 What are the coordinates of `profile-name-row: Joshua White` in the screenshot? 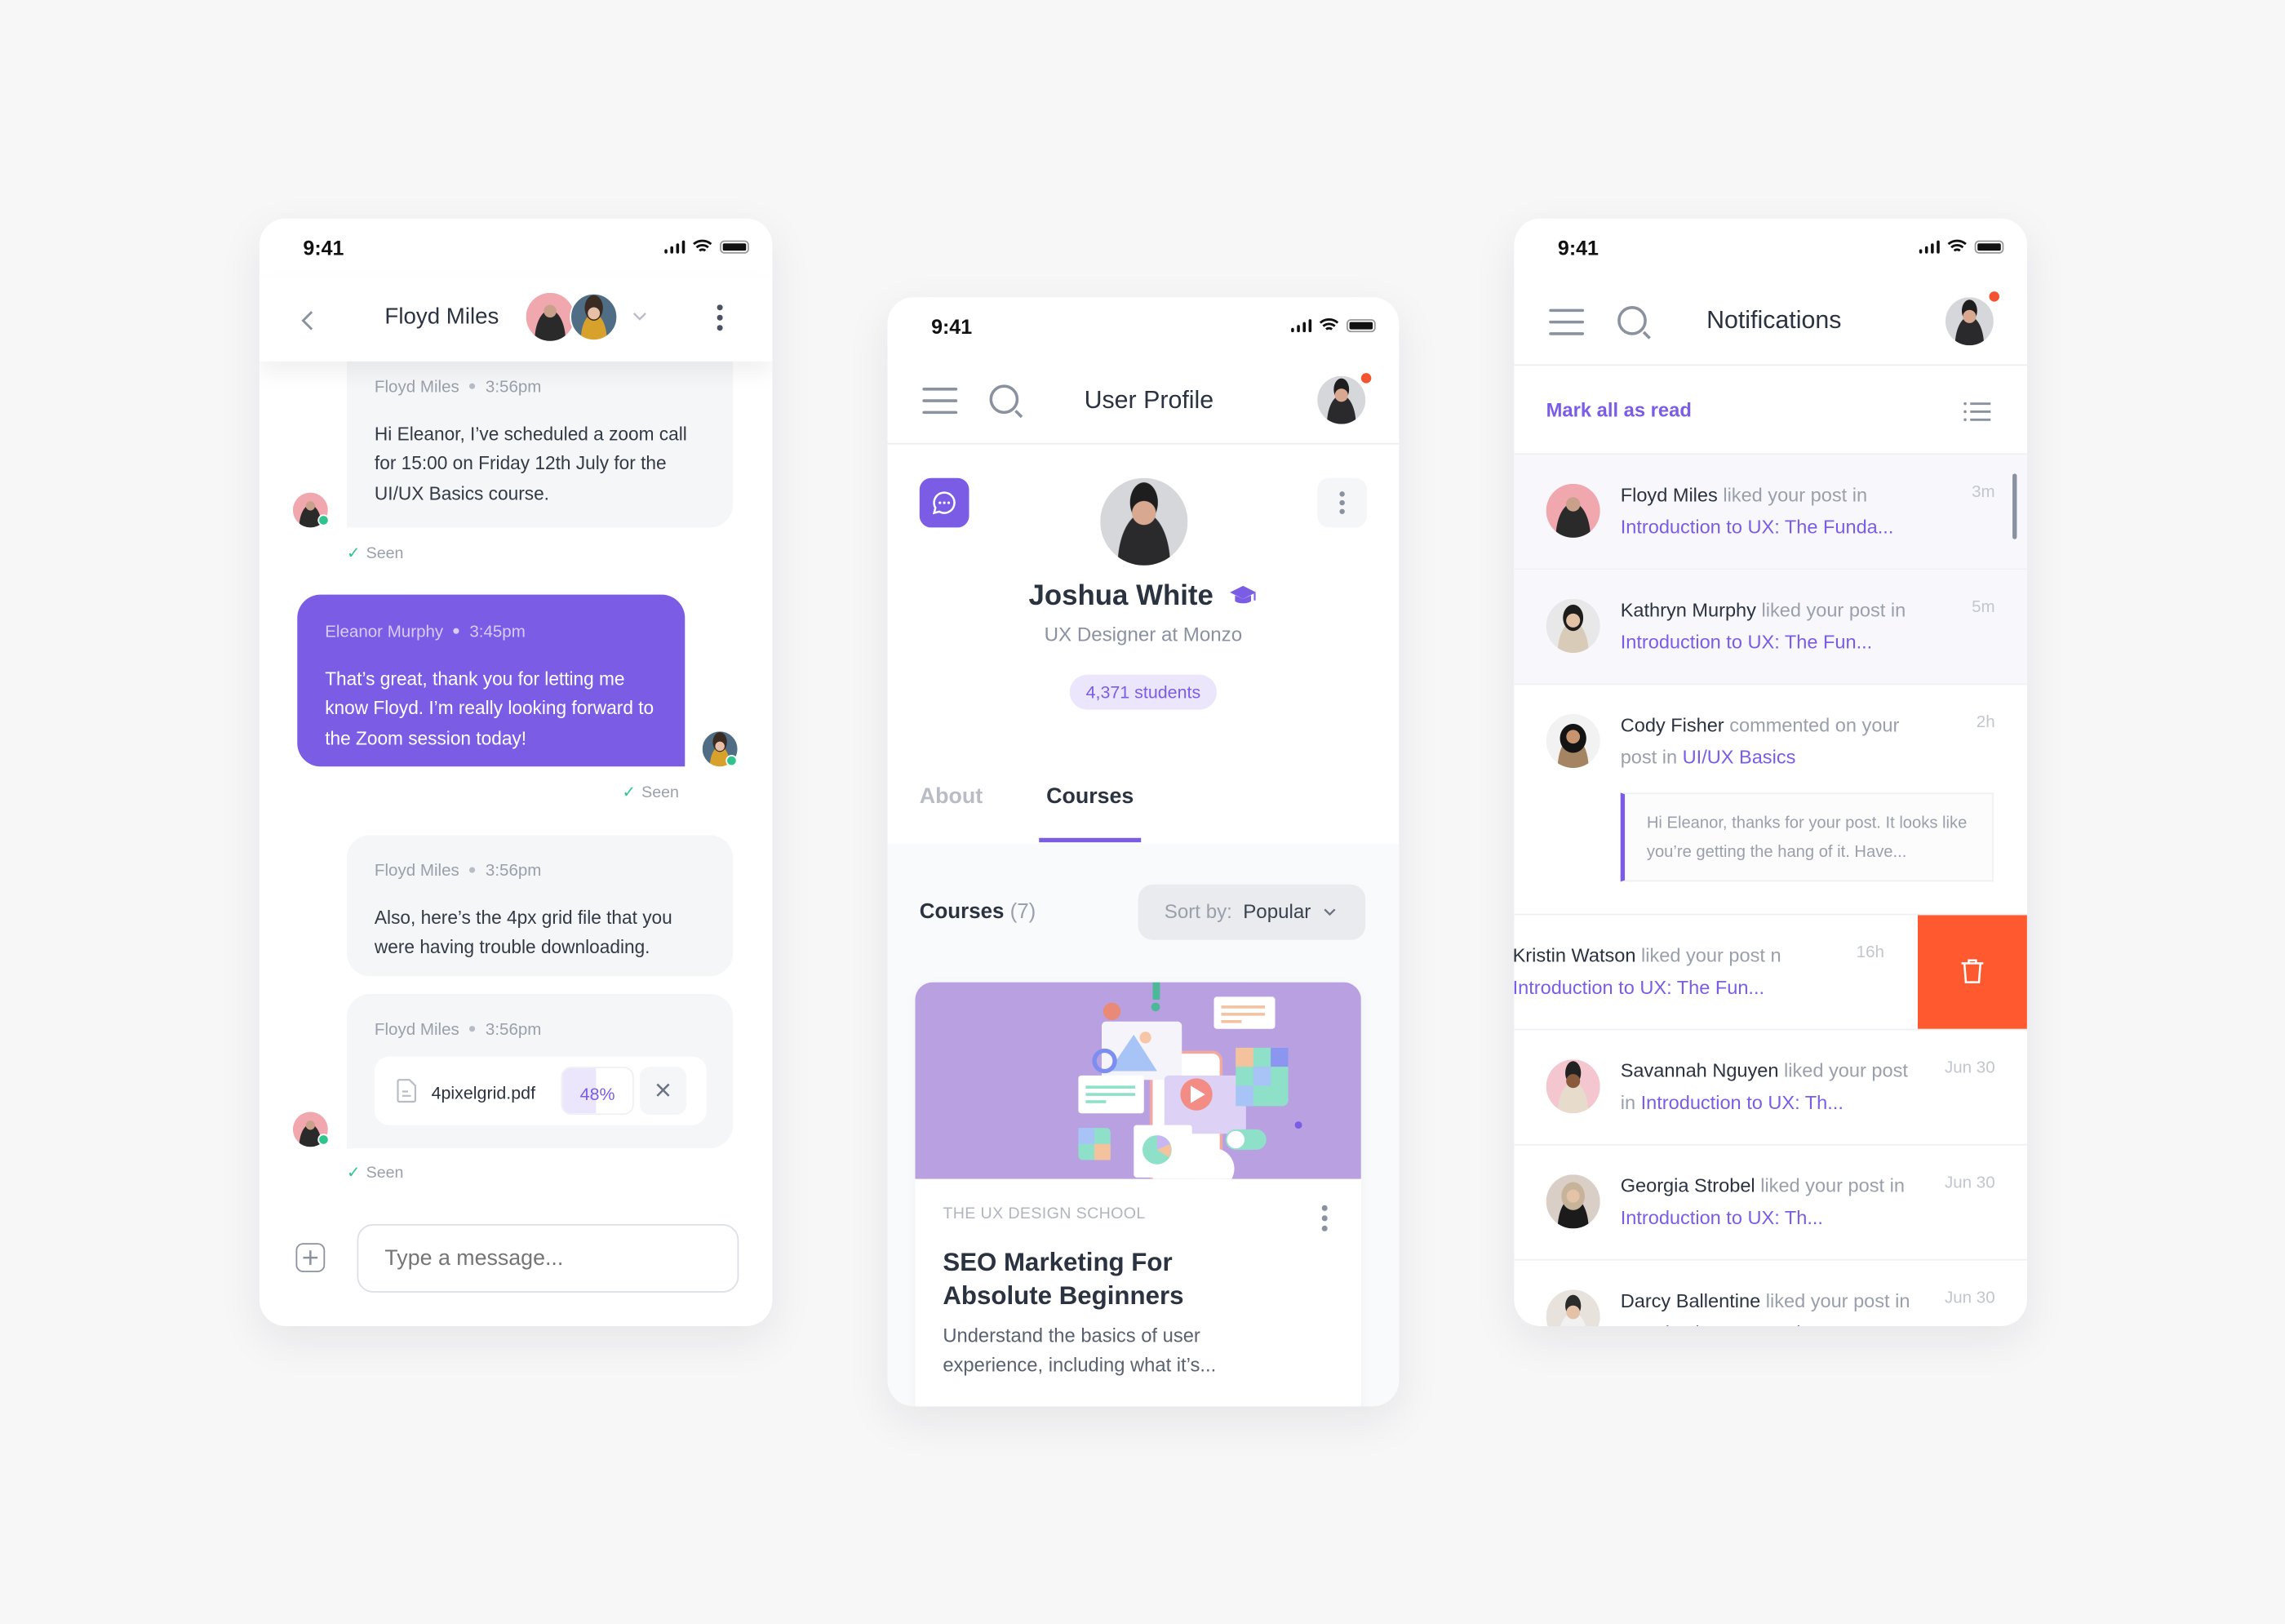 It's located at (1143, 597).